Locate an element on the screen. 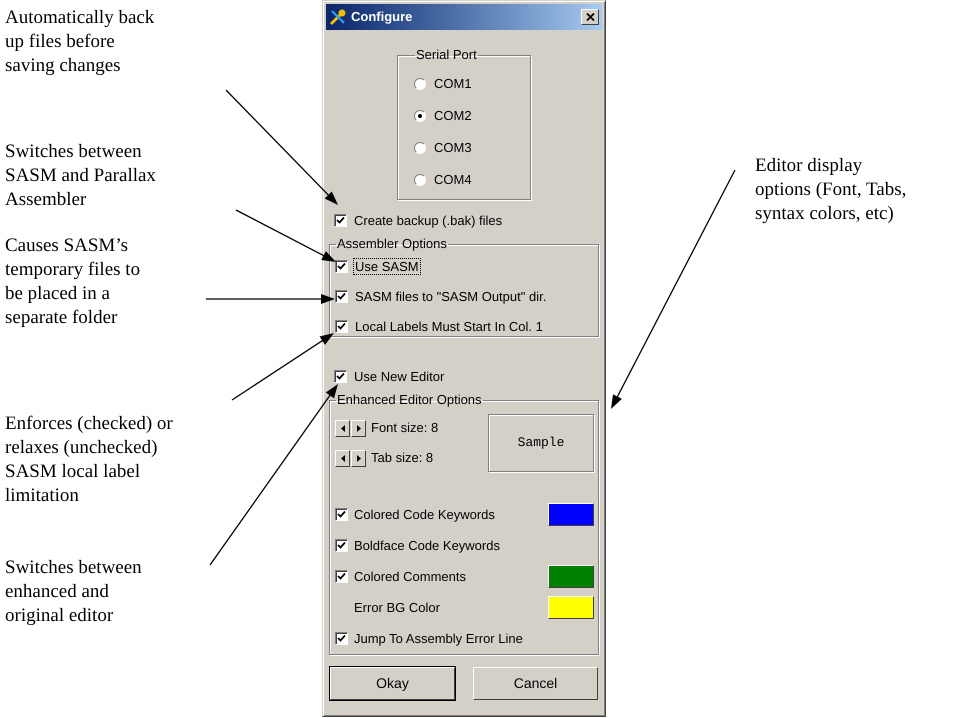  checkbox-label: Use SASM is located at coordinates (387, 266).